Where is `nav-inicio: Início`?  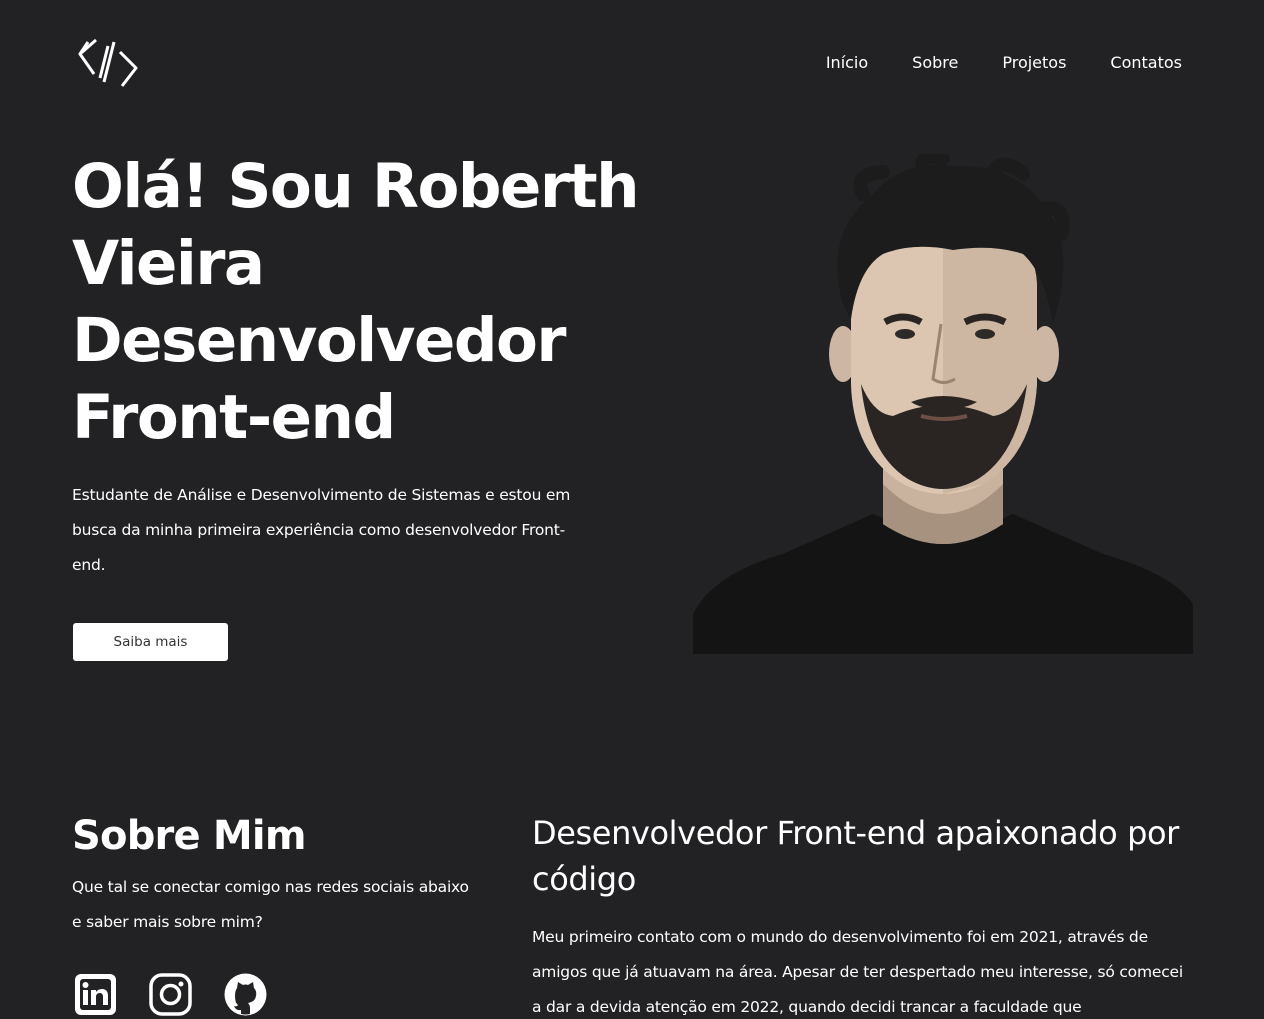
nav-inicio: Início is located at coordinates (847, 63).